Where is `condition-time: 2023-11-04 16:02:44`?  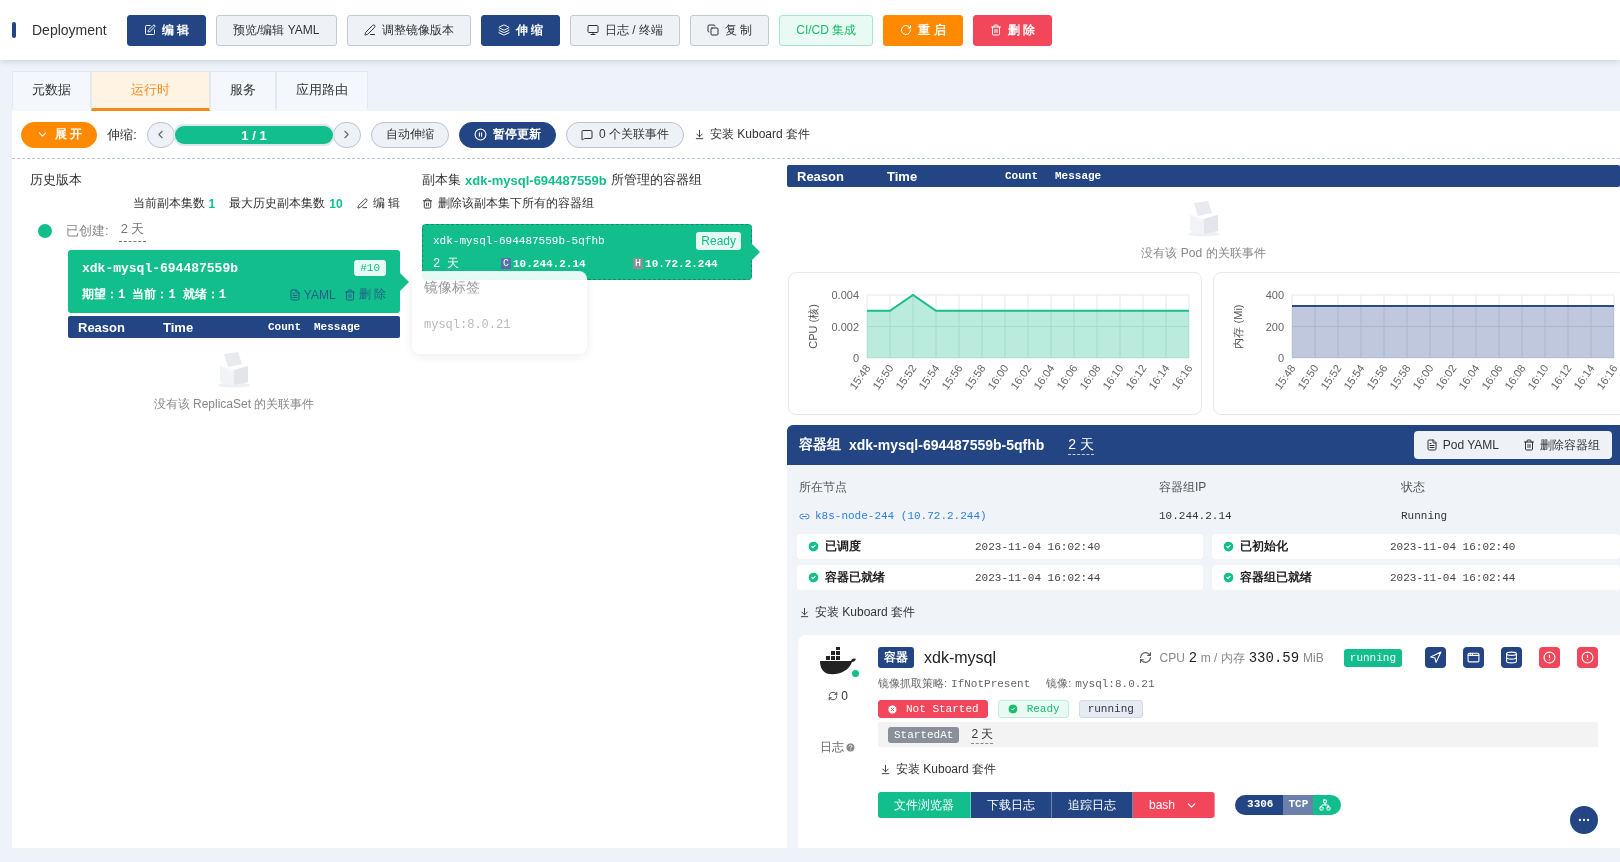
condition-time: 2023-11-04 16:02:44 is located at coordinates (1453, 577).